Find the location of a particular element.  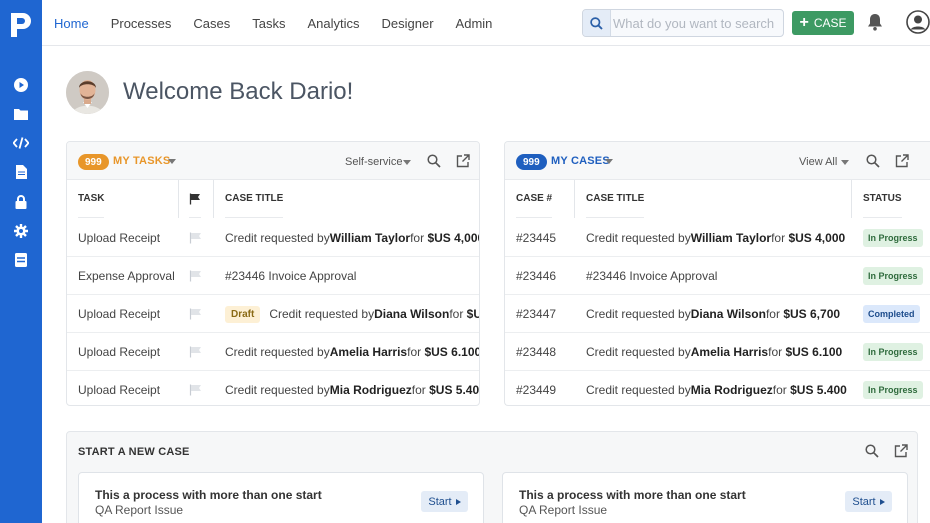

gear-icon is located at coordinates (21, 231).